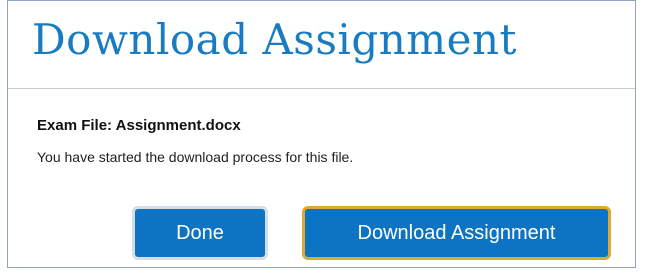  Describe the element at coordinates (200, 233) in the screenshot. I see `done-button: Done` at that location.